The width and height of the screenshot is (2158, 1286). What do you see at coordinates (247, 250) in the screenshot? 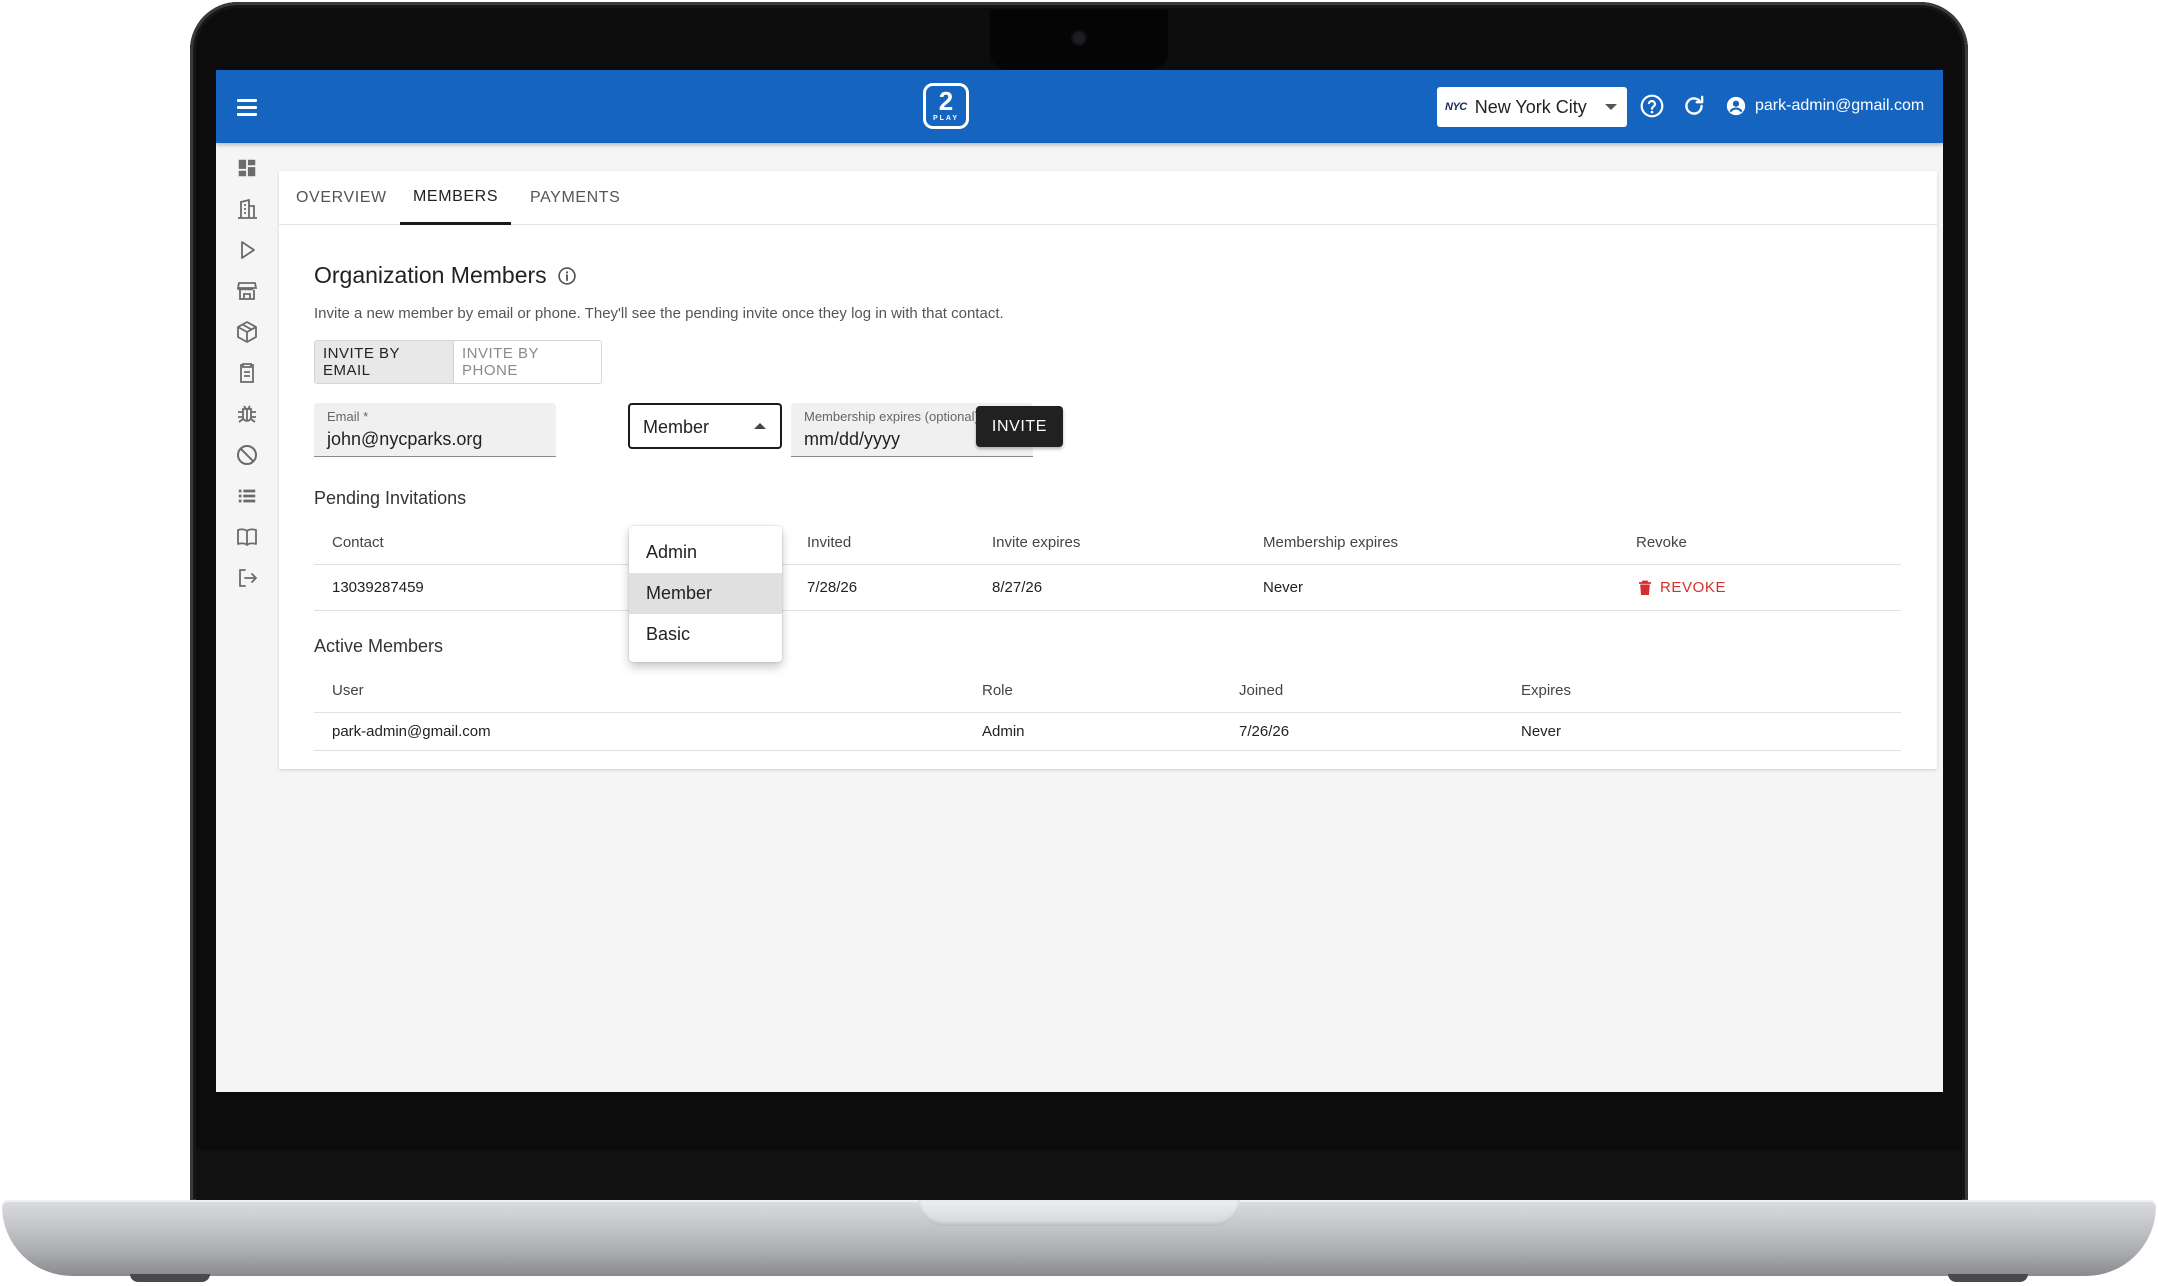
I see `play-icon` at bounding box center [247, 250].